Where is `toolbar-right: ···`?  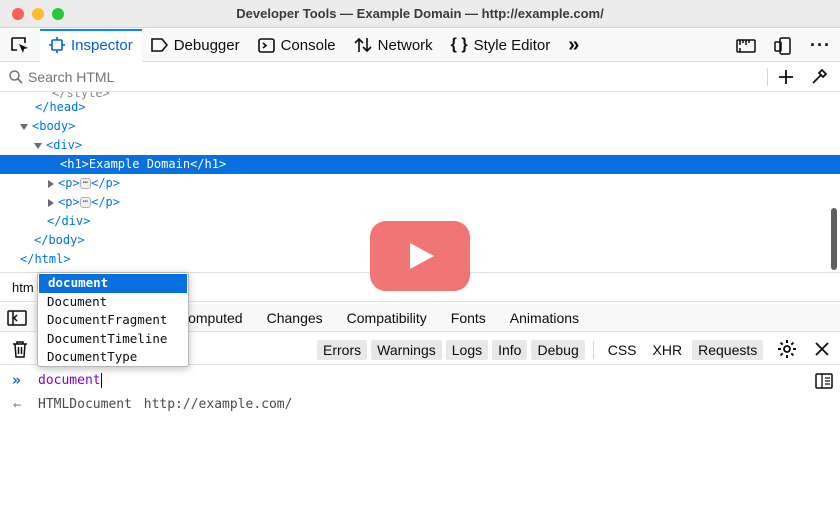
toolbar-right: ··· is located at coordinates (783, 45).